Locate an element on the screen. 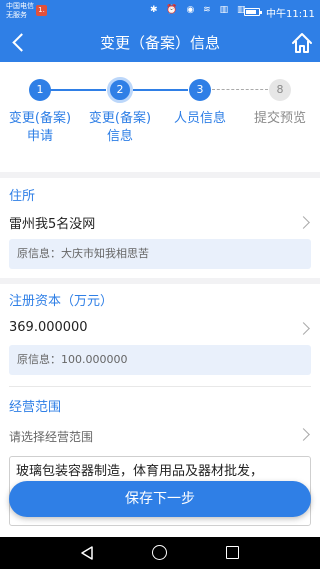 The height and width of the screenshot is (569, 320). navbar: 变更（备案）信息 is located at coordinates (160, 43).